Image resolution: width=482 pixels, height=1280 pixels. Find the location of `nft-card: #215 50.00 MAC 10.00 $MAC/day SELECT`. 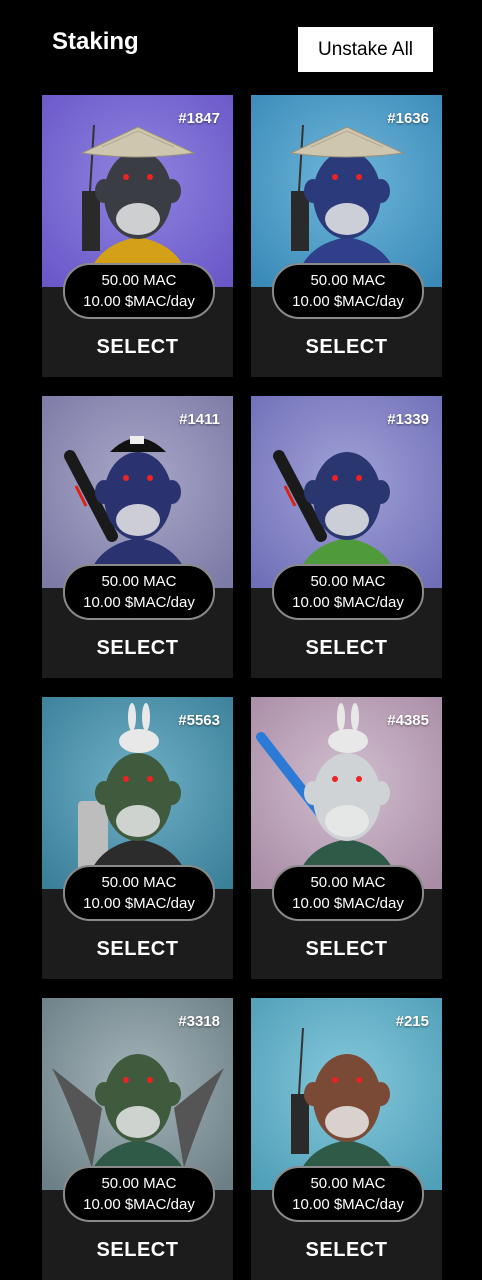

nft-card: #215 50.00 MAC 10.00 $MAC/day SELECT is located at coordinates (346, 1139).